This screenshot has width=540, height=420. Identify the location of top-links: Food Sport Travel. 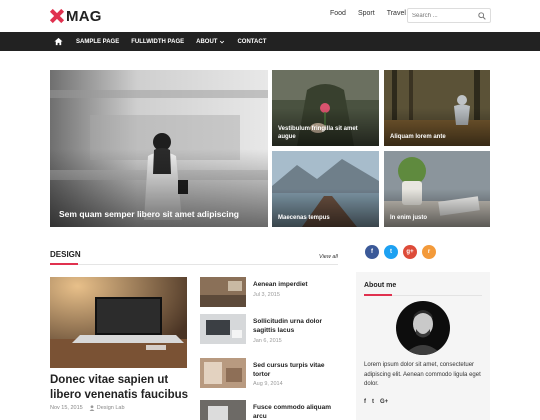
(374, 13).